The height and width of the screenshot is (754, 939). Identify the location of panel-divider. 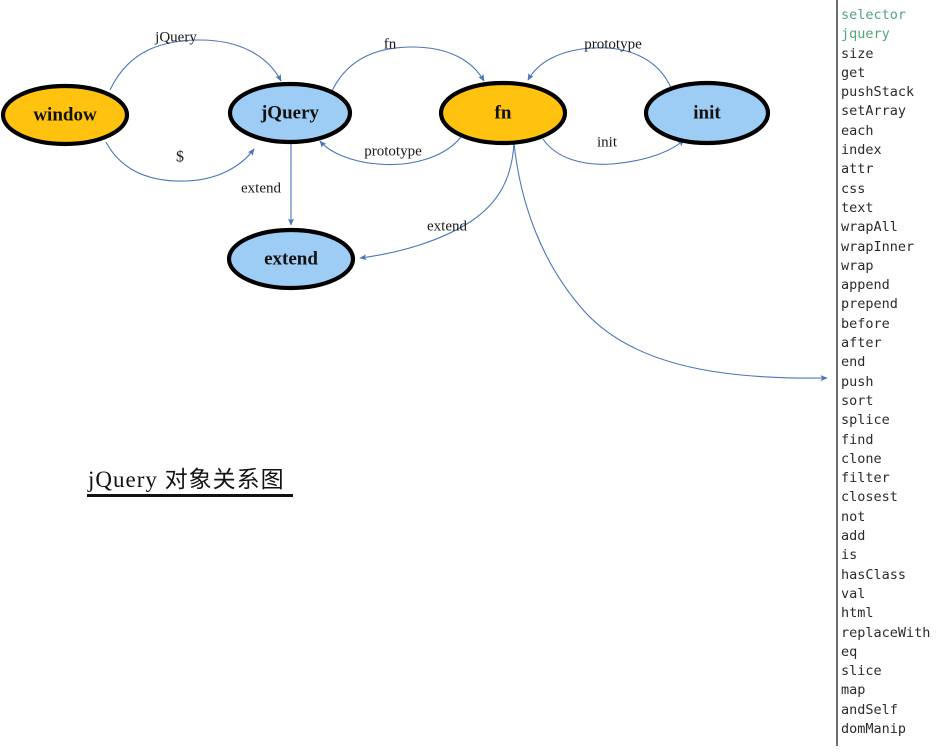
(837, 373).